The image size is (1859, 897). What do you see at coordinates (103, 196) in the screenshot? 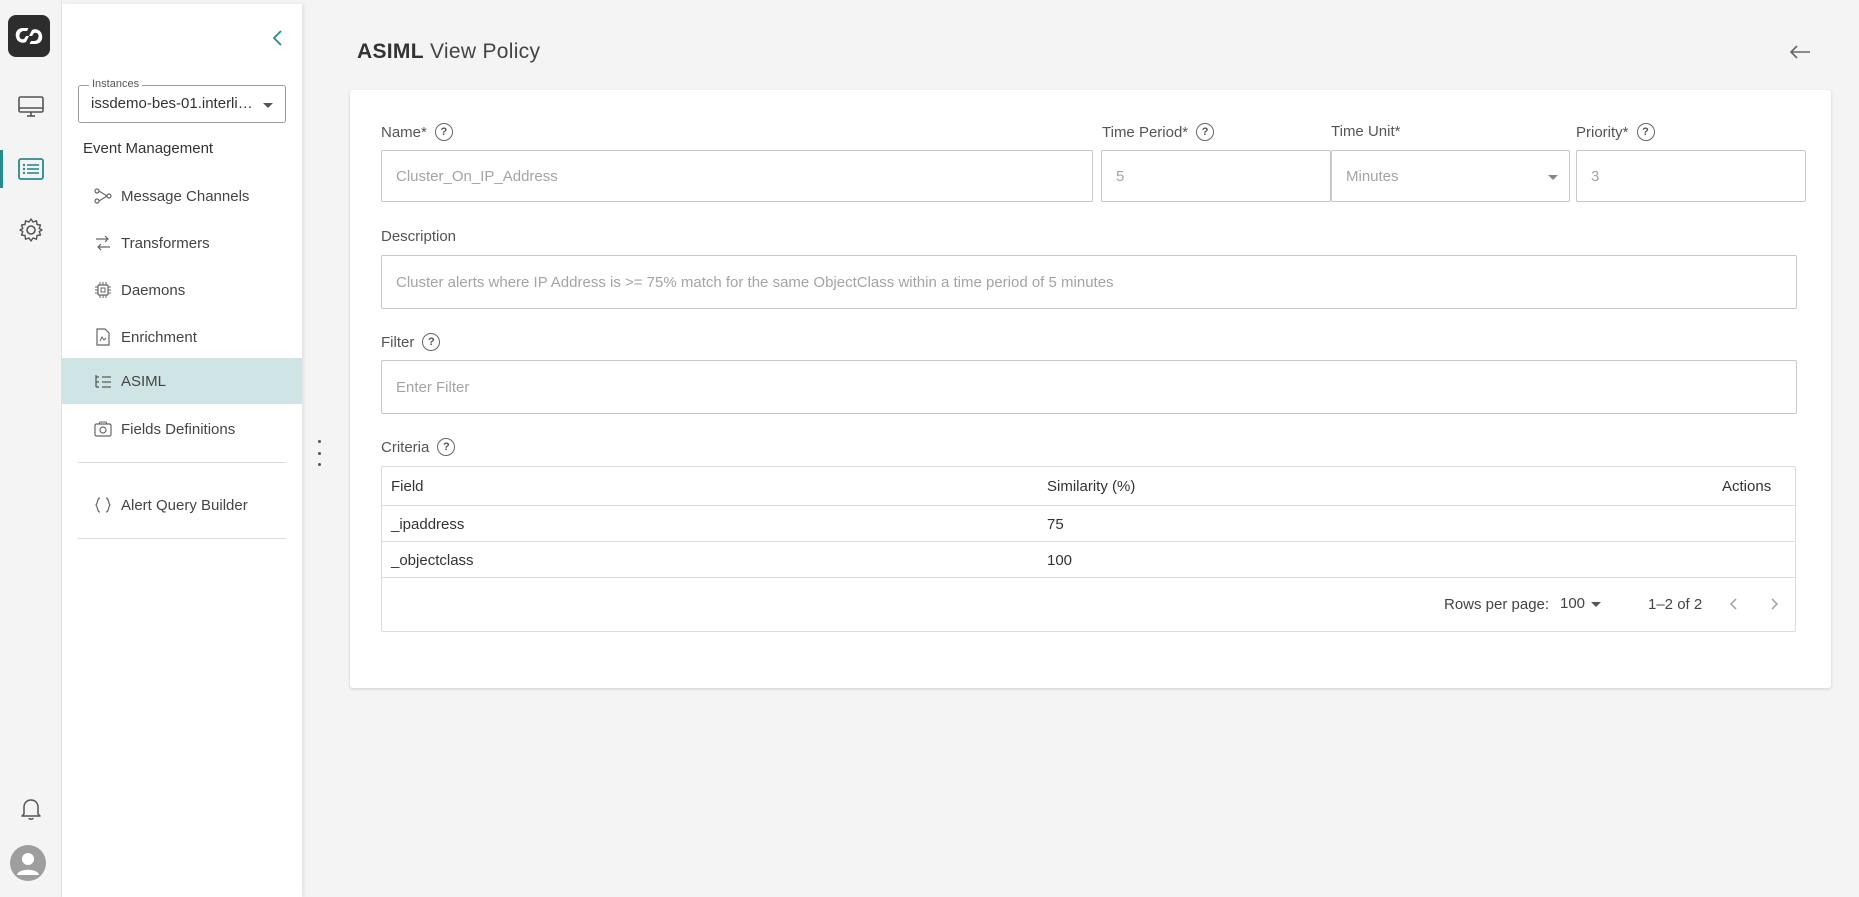
I see `message-channels-icon` at bounding box center [103, 196].